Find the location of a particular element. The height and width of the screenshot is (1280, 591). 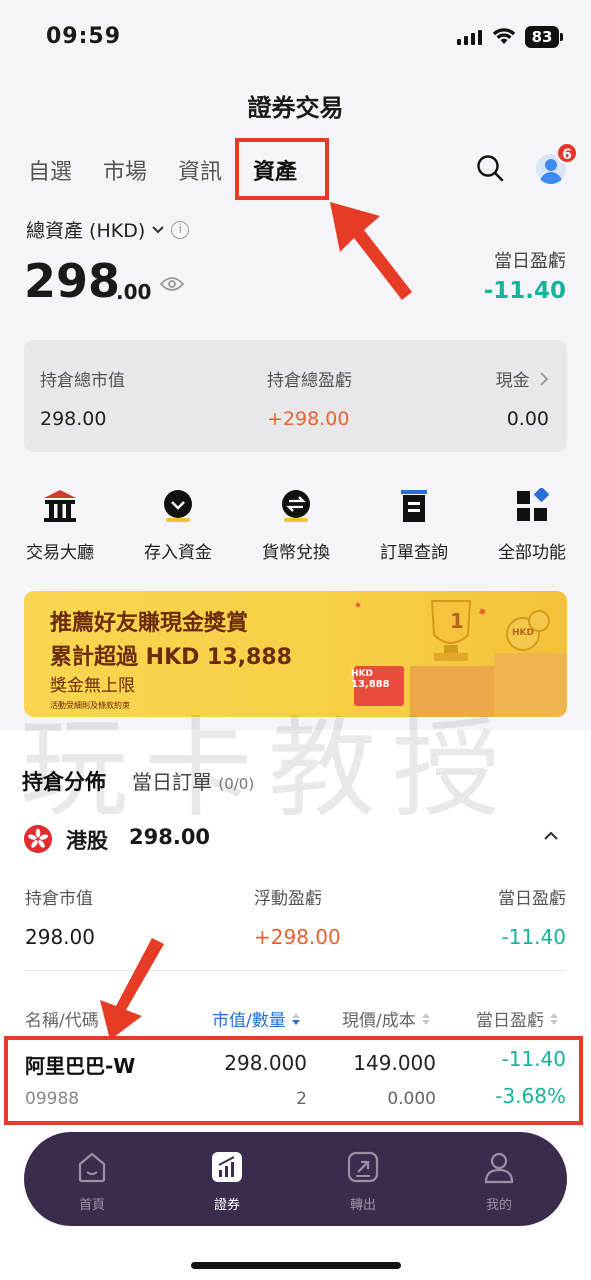

orders-icon is located at coordinates (414, 506).